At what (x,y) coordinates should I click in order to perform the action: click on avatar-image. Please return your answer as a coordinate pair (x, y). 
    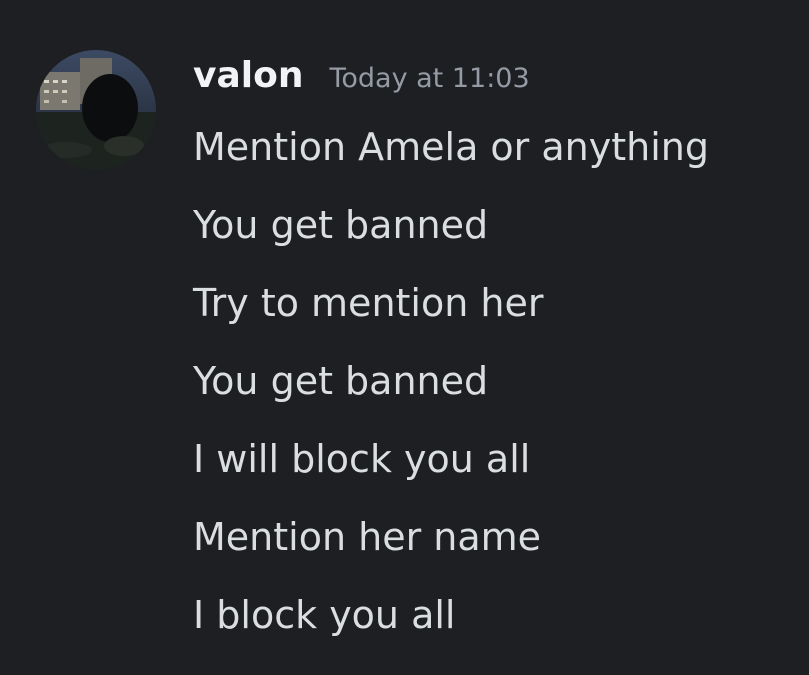
    Looking at the image, I should click on (96, 110).